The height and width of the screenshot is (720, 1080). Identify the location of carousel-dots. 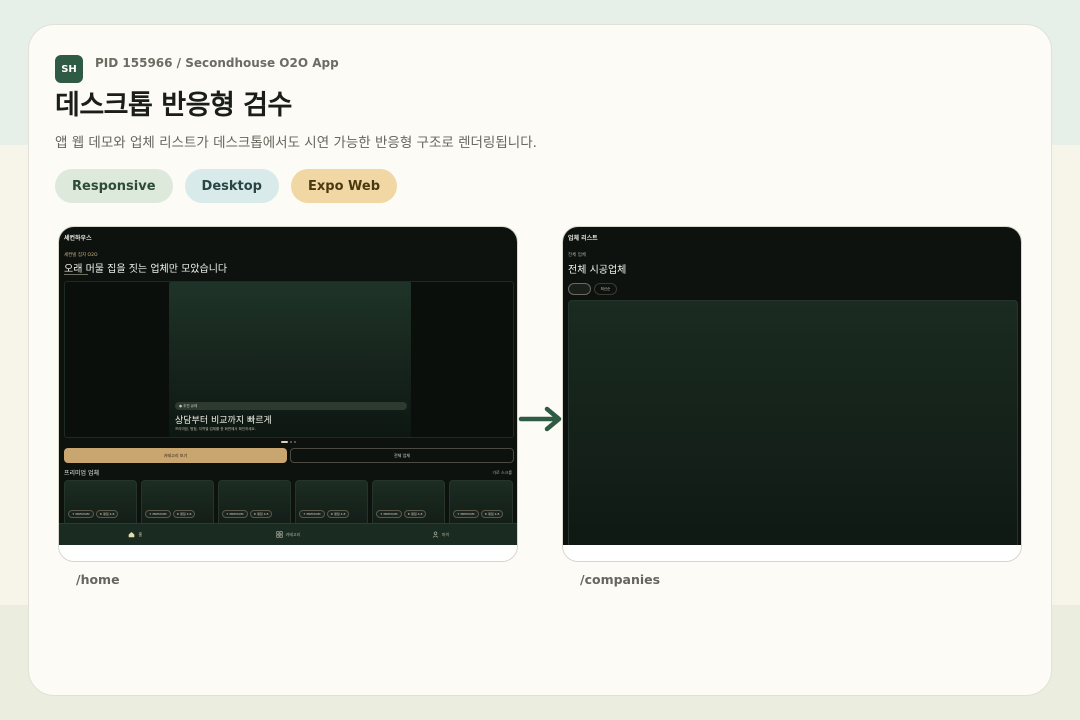
(288, 442).